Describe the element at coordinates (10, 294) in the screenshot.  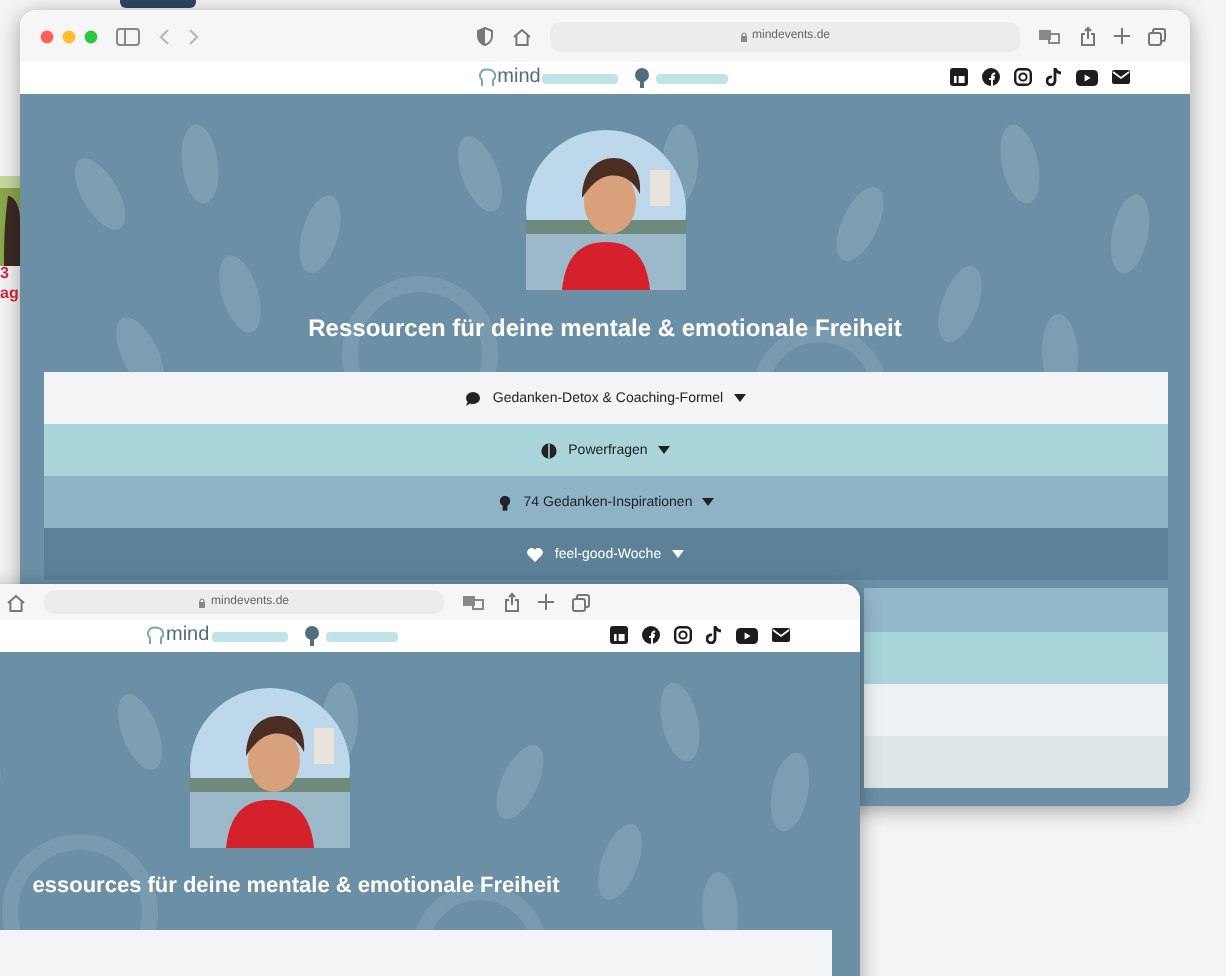
I see `headline-text: ag` at that location.